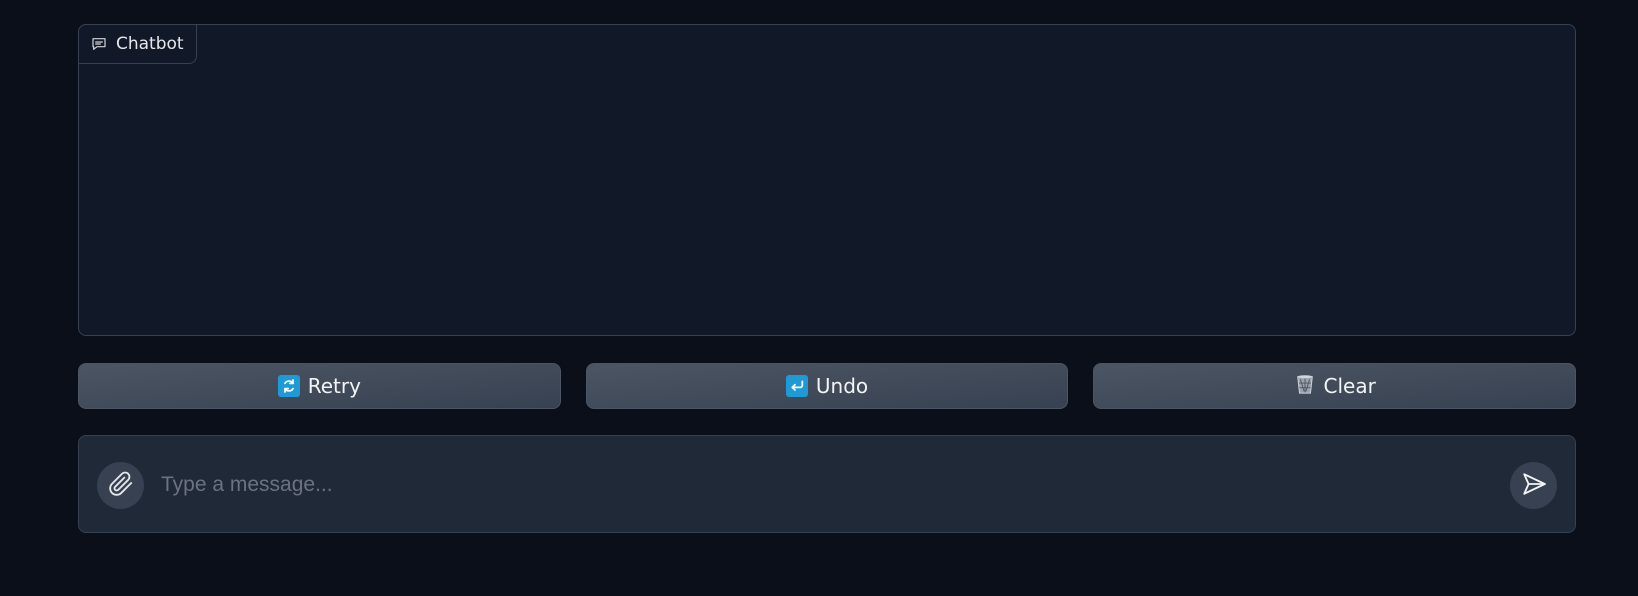  I want to click on chatbot-label-text: Chatbot, so click(150, 44).